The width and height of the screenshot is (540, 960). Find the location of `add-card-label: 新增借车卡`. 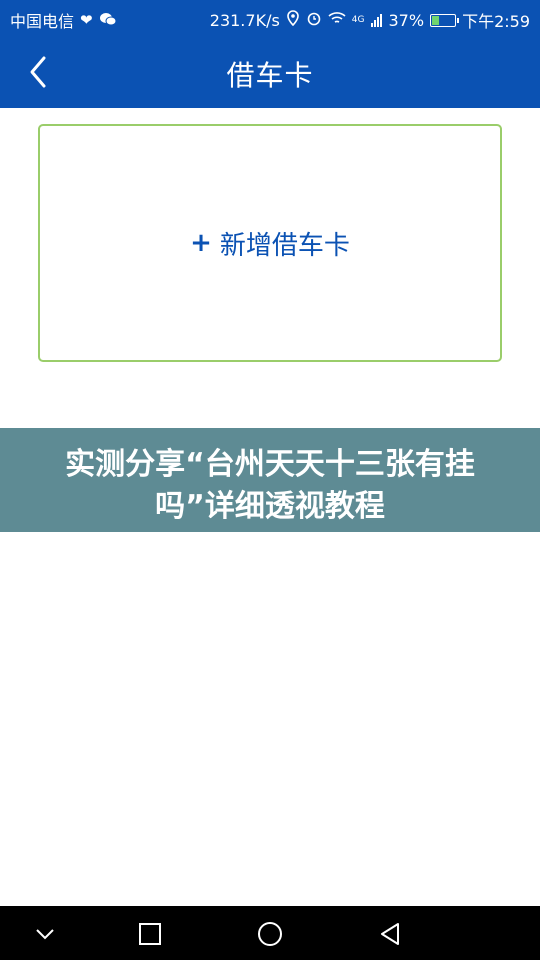

add-card-label: 新增借车卡 is located at coordinates (284, 245).